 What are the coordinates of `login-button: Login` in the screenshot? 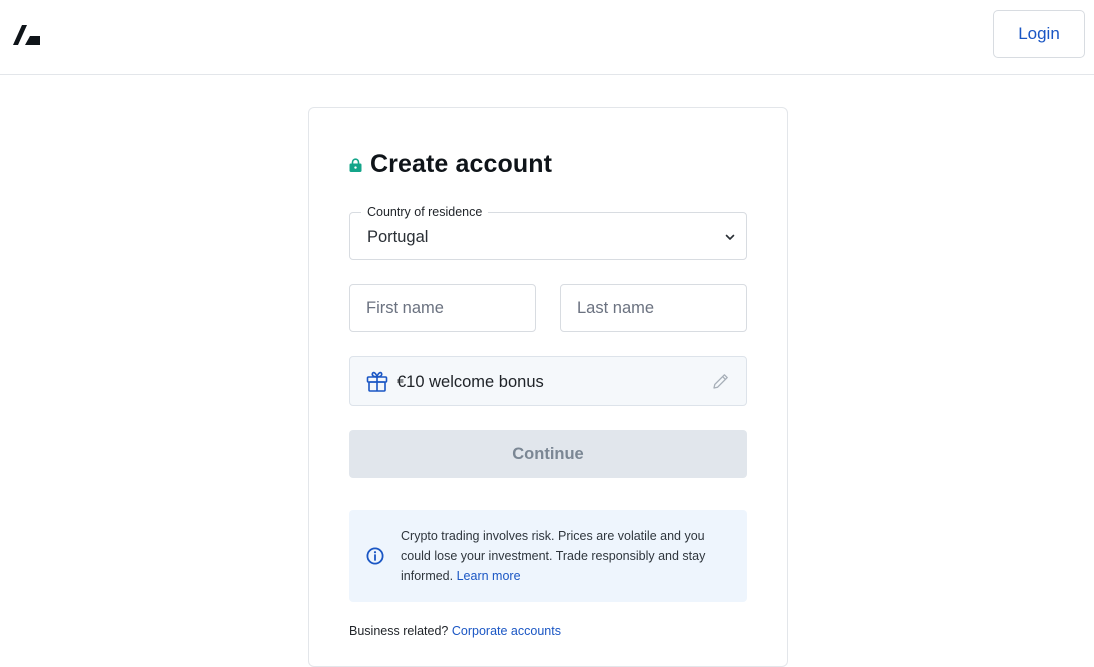 It's located at (1039, 34).